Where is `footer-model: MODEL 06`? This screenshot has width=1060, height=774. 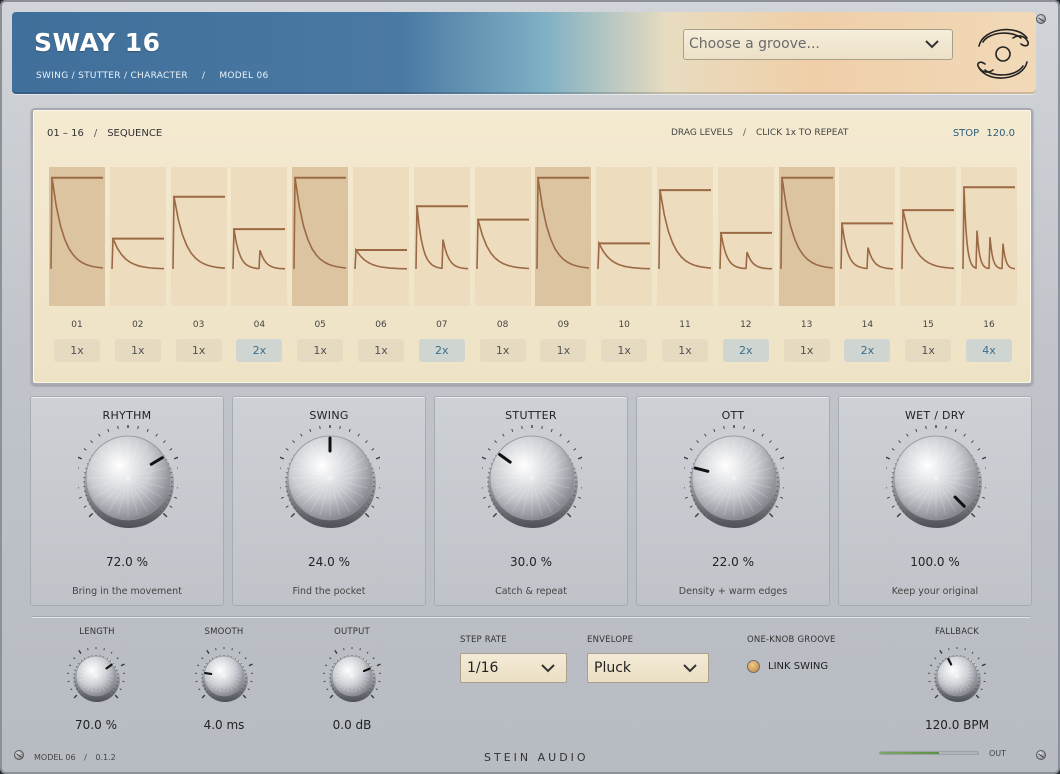 footer-model: MODEL 06 is located at coordinates (55, 757).